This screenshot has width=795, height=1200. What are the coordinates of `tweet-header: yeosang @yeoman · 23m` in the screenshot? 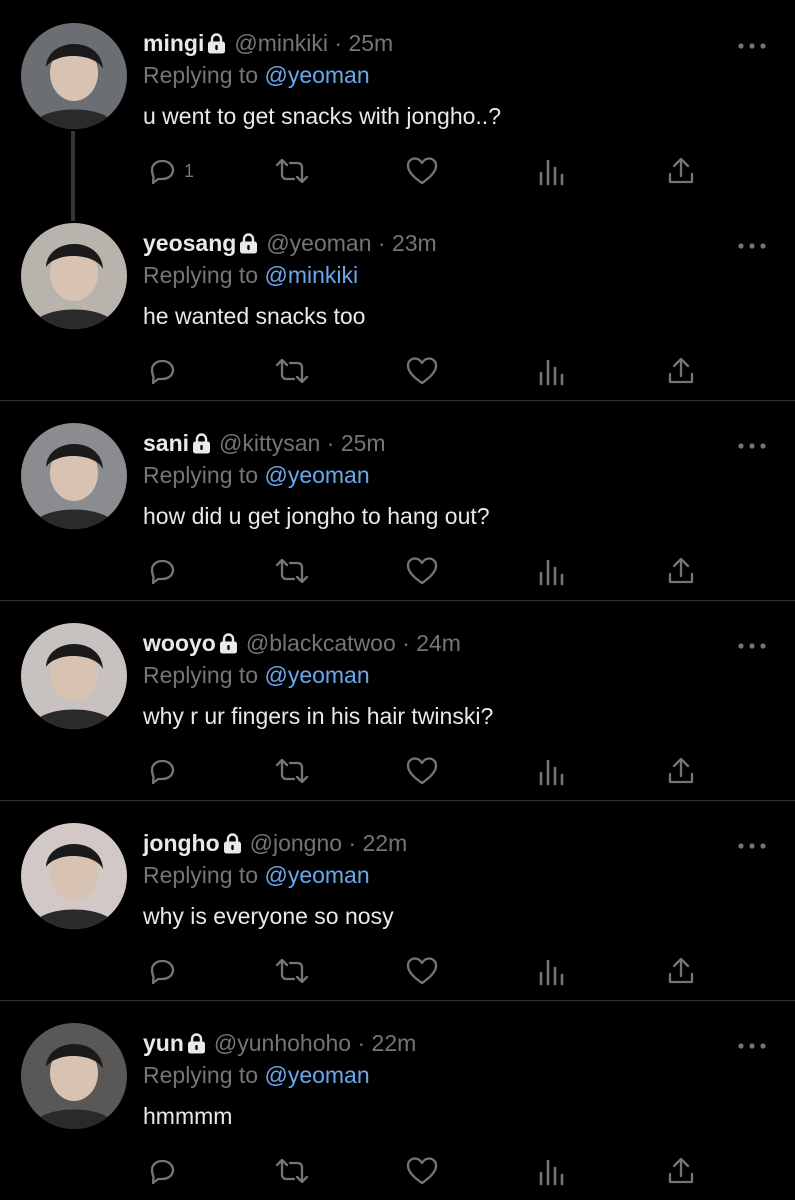 It's located at (290, 244).